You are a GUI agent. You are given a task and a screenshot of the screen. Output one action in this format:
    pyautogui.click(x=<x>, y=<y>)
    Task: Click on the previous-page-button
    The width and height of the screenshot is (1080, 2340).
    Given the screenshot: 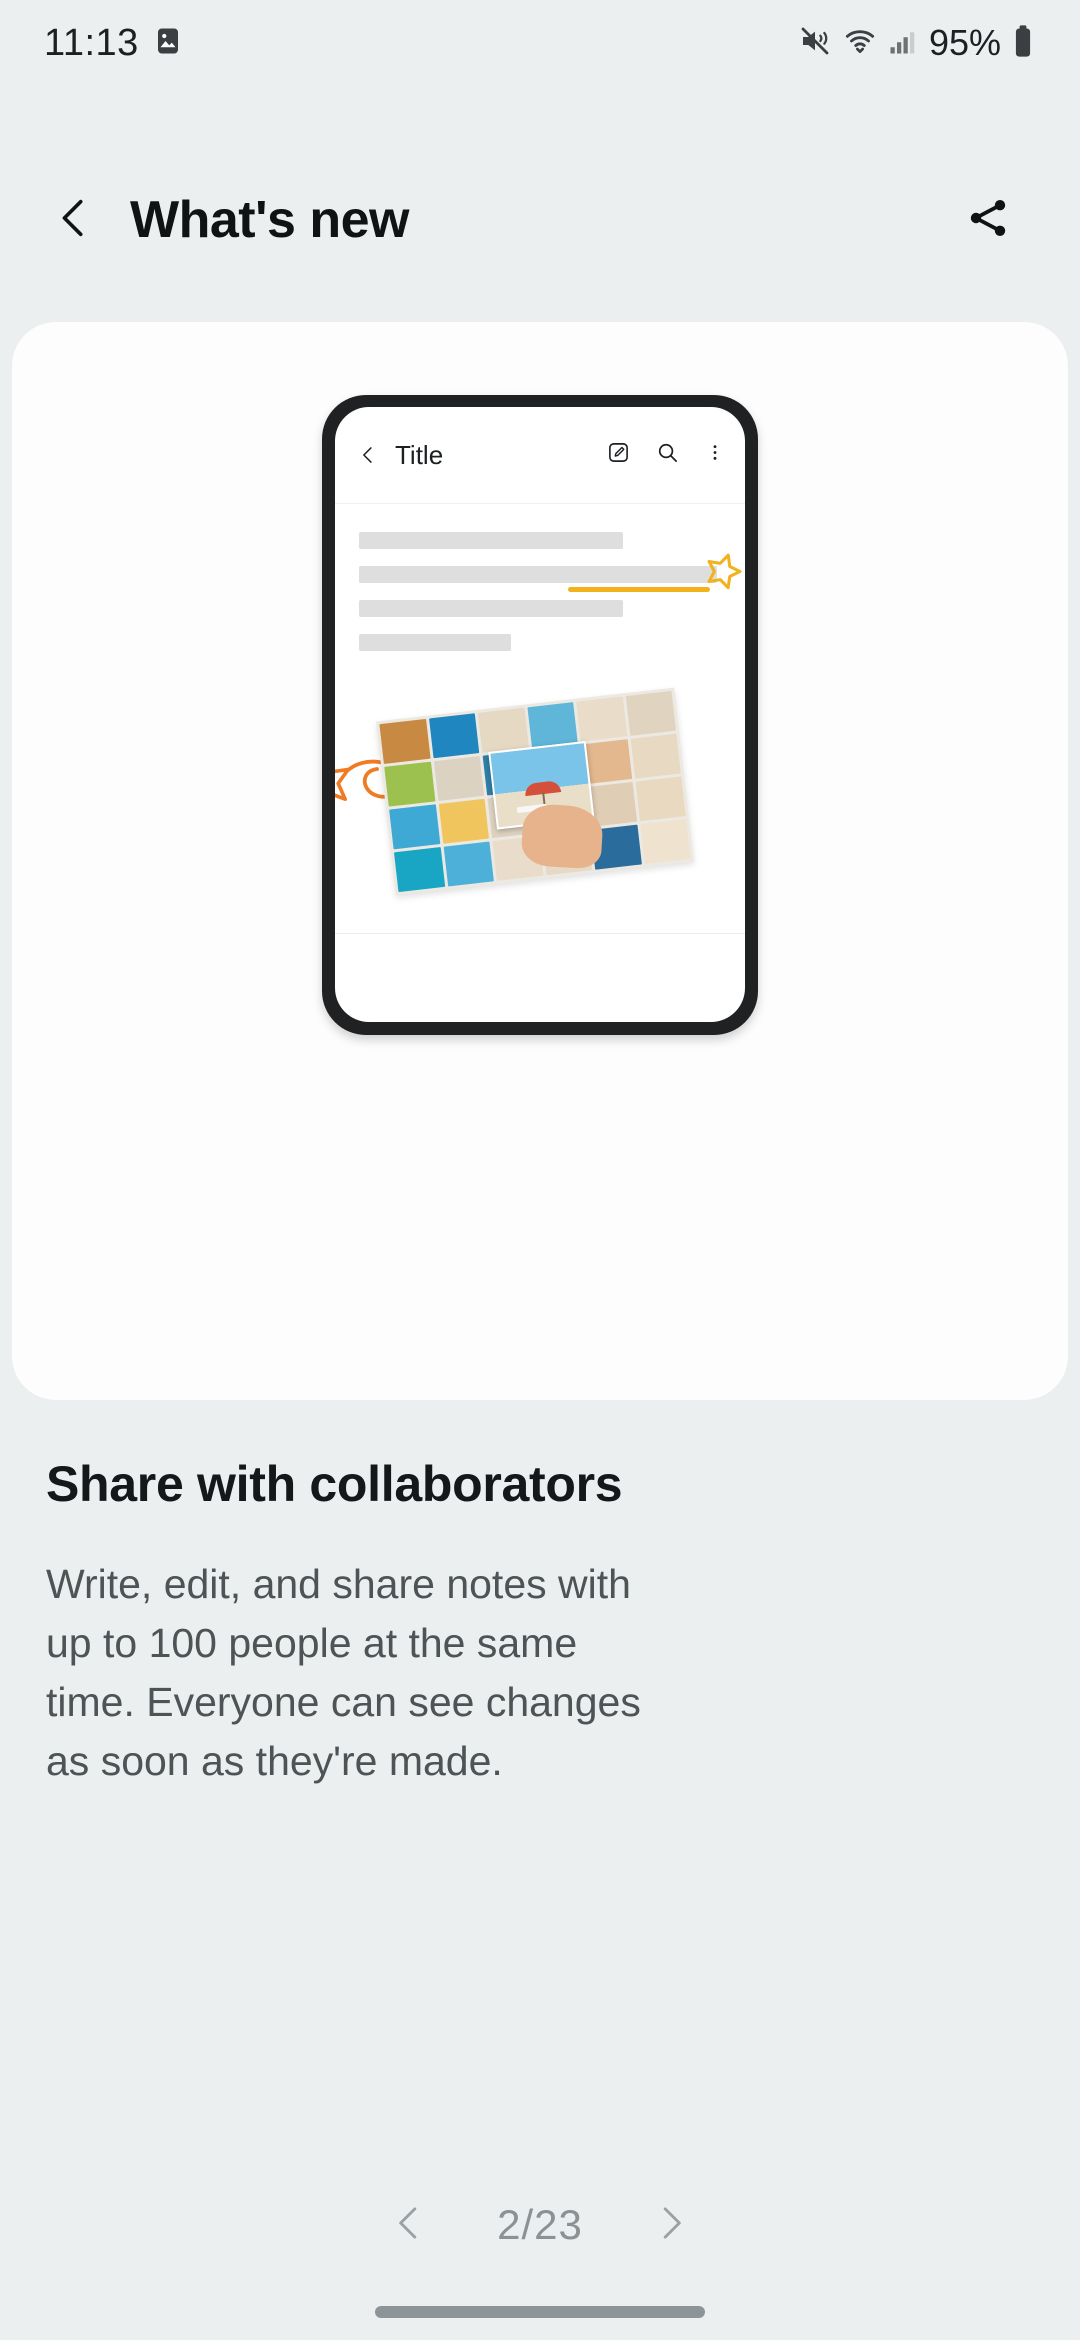 What is the action you would take?
    pyautogui.click(x=409, y=2225)
    